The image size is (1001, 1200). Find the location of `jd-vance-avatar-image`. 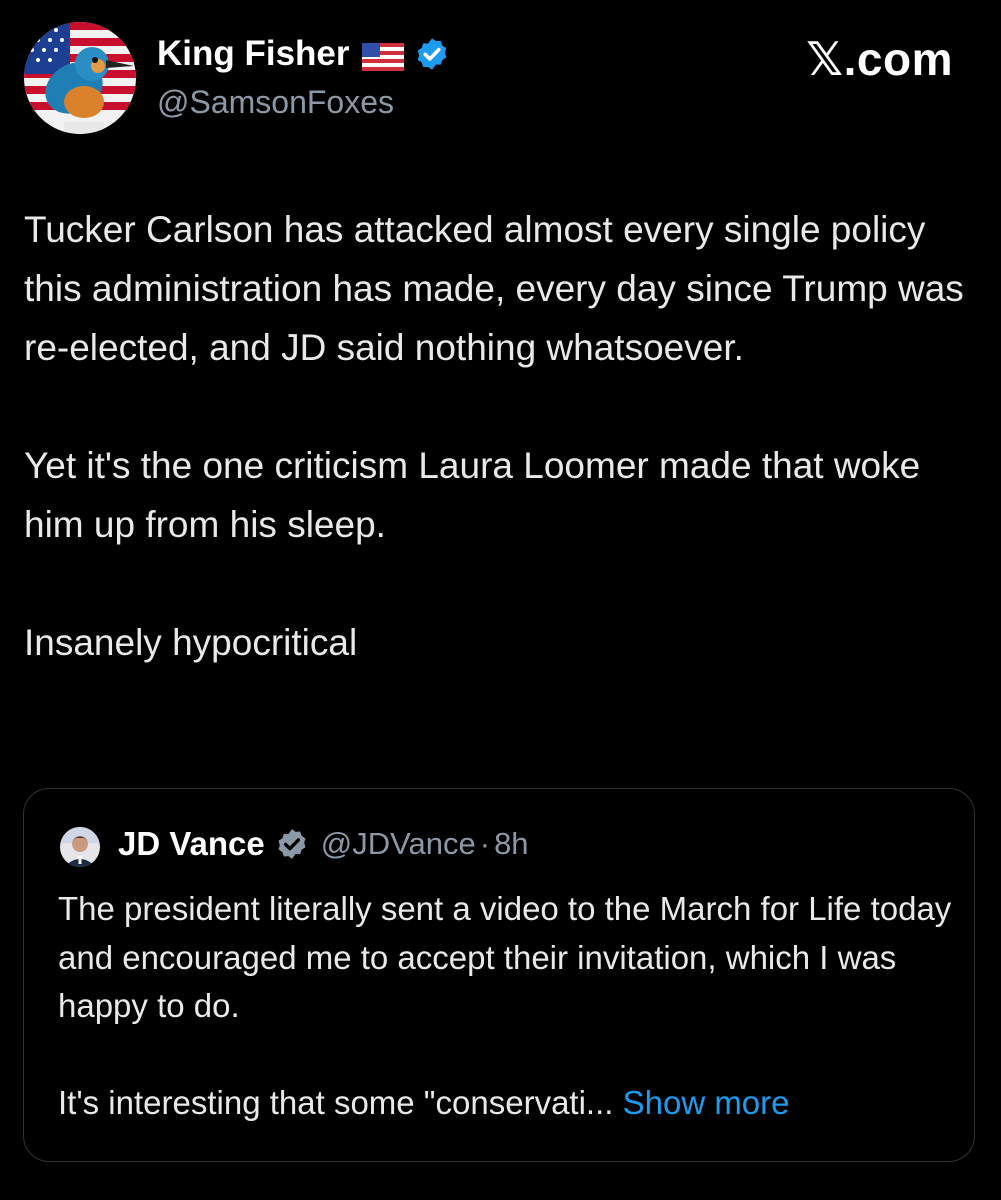

jd-vance-avatar-image is located at coordinates (80, 847).